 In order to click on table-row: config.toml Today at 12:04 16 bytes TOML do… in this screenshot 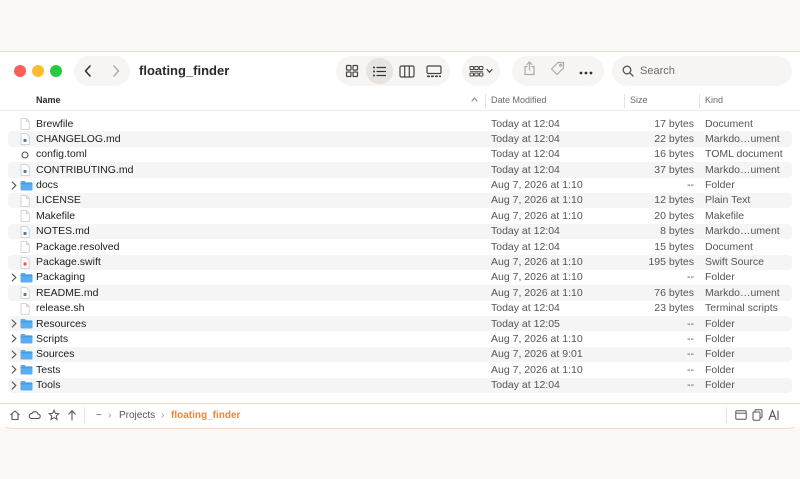, I will do `click(400, 154)`.